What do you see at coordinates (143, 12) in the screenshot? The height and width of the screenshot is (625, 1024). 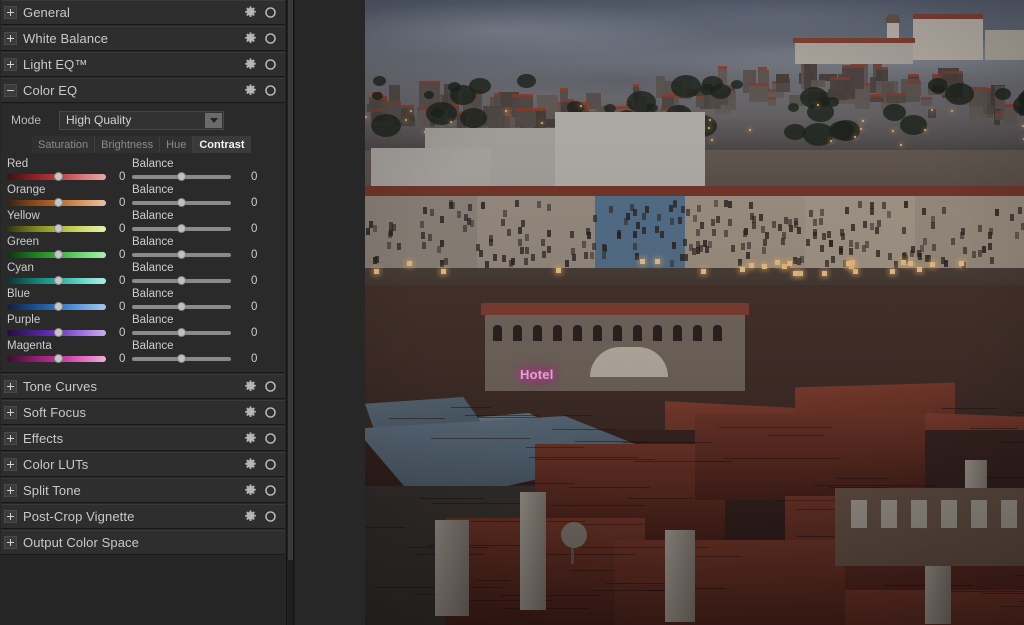 I see `section-header-general: General` at bounding box center [143, 12].